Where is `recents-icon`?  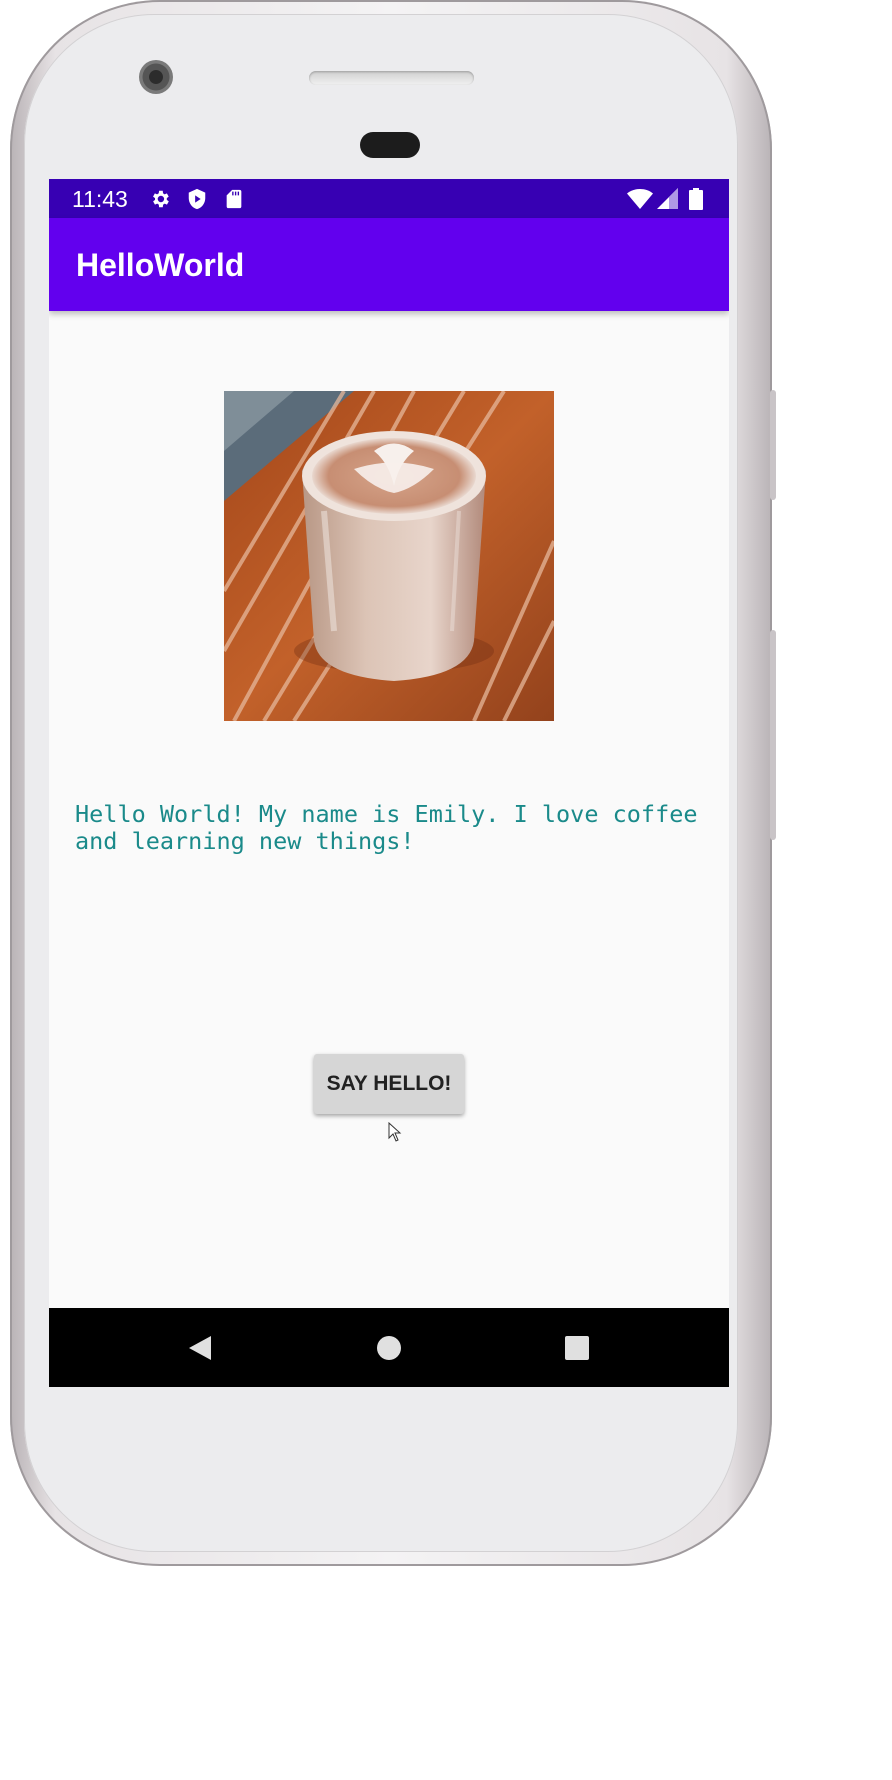
recents-icon is located at coordinates (577, 1348).